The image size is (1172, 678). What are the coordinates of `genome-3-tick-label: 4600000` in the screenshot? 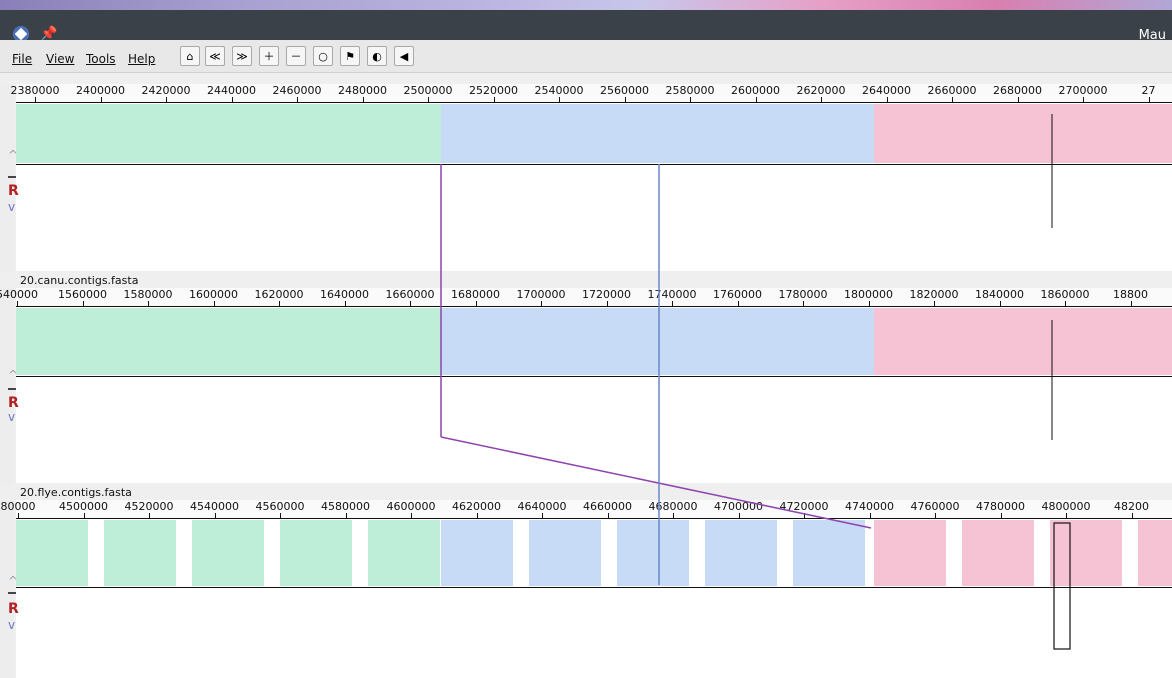 It's located at (411, 506).